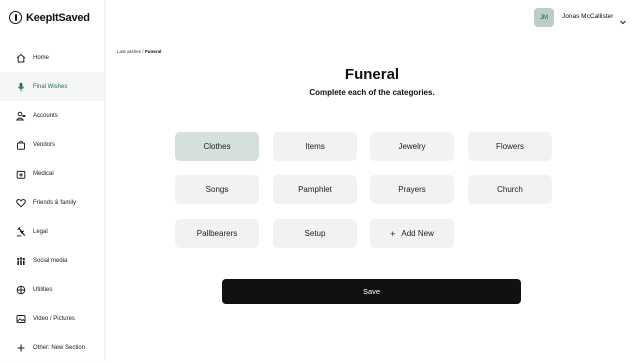  What do you see at coordinates (21, 203) in the screenshot?
I see `heart-icon` at bounding box center [21, 203].